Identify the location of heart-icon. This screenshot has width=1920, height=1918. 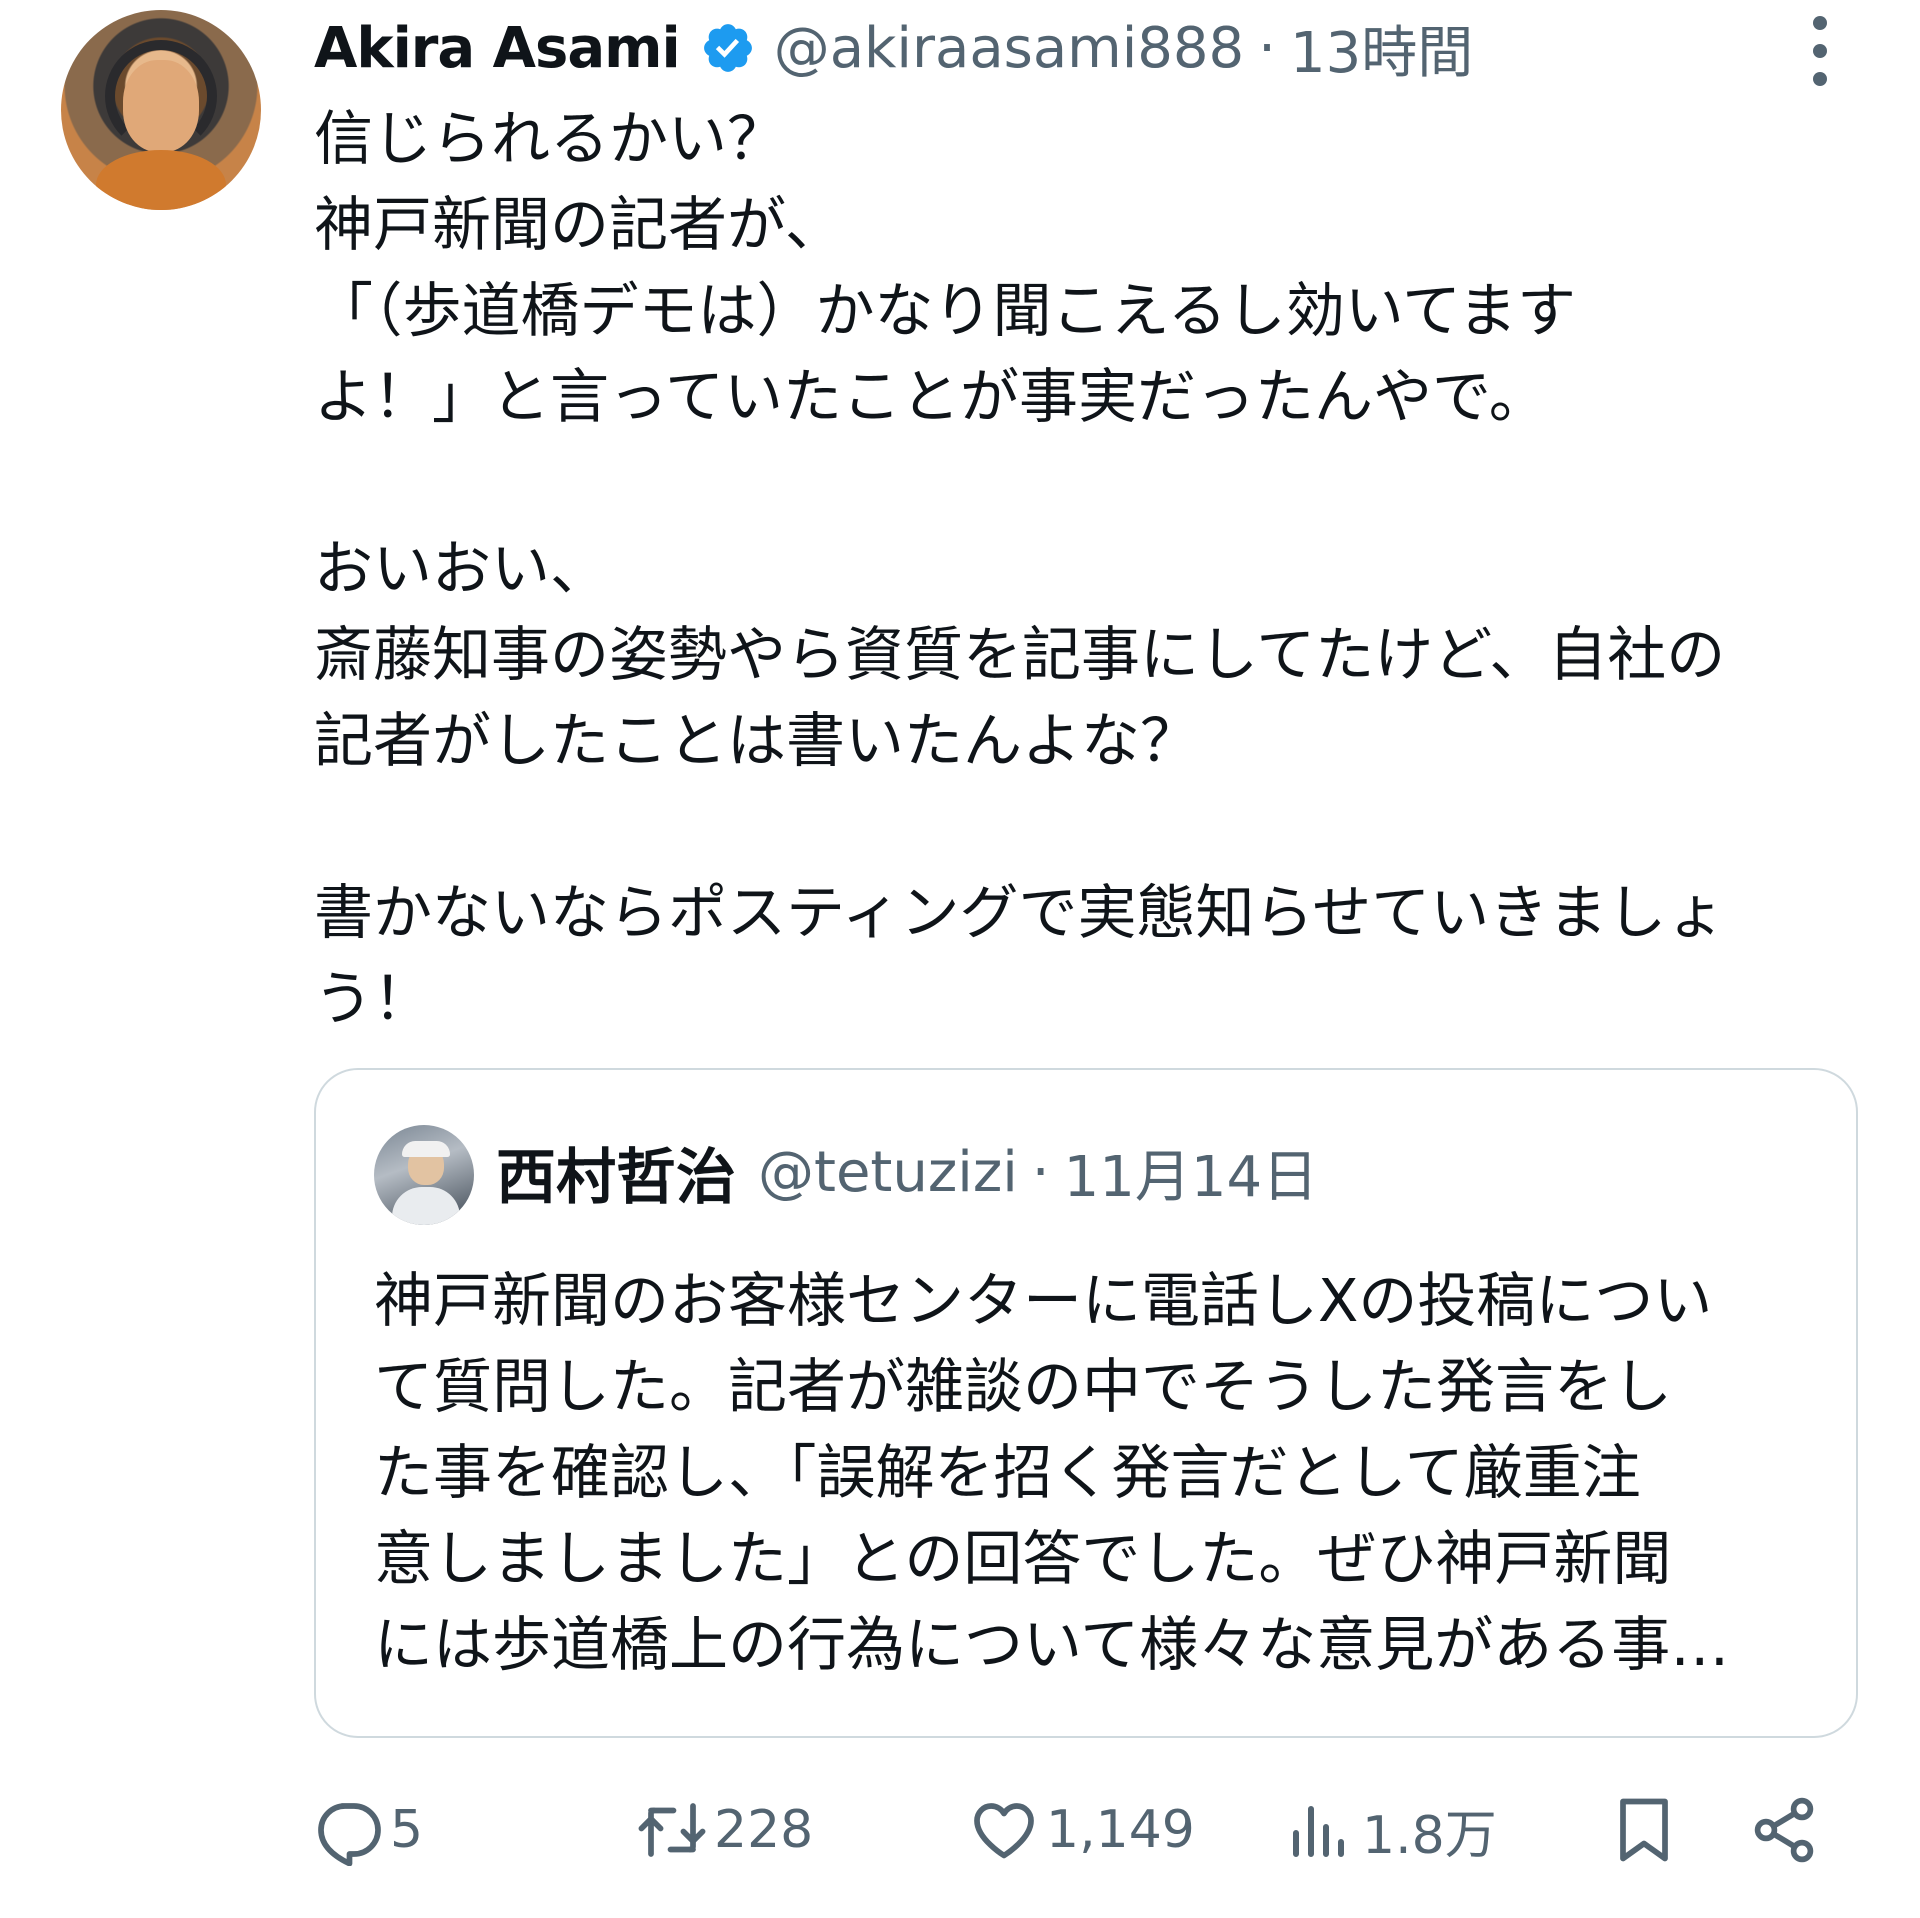
(1004, 1831).